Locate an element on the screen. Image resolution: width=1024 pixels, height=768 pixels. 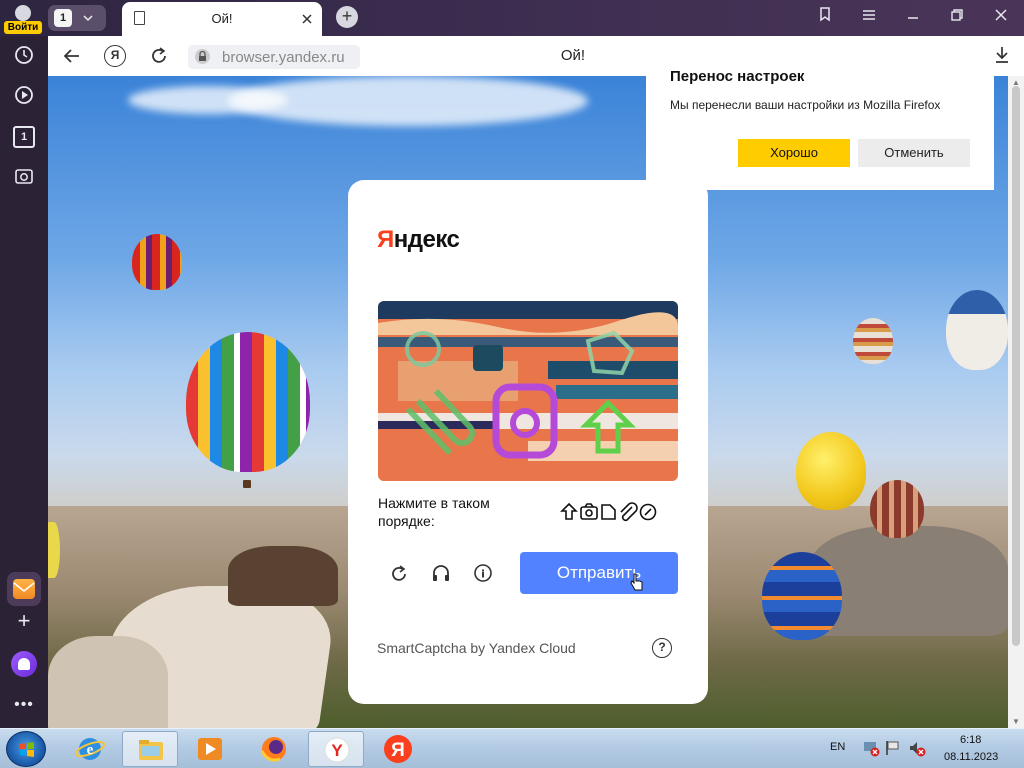
page-scrollbar: ▲ ▼ is located at coordinates (1016, 402).